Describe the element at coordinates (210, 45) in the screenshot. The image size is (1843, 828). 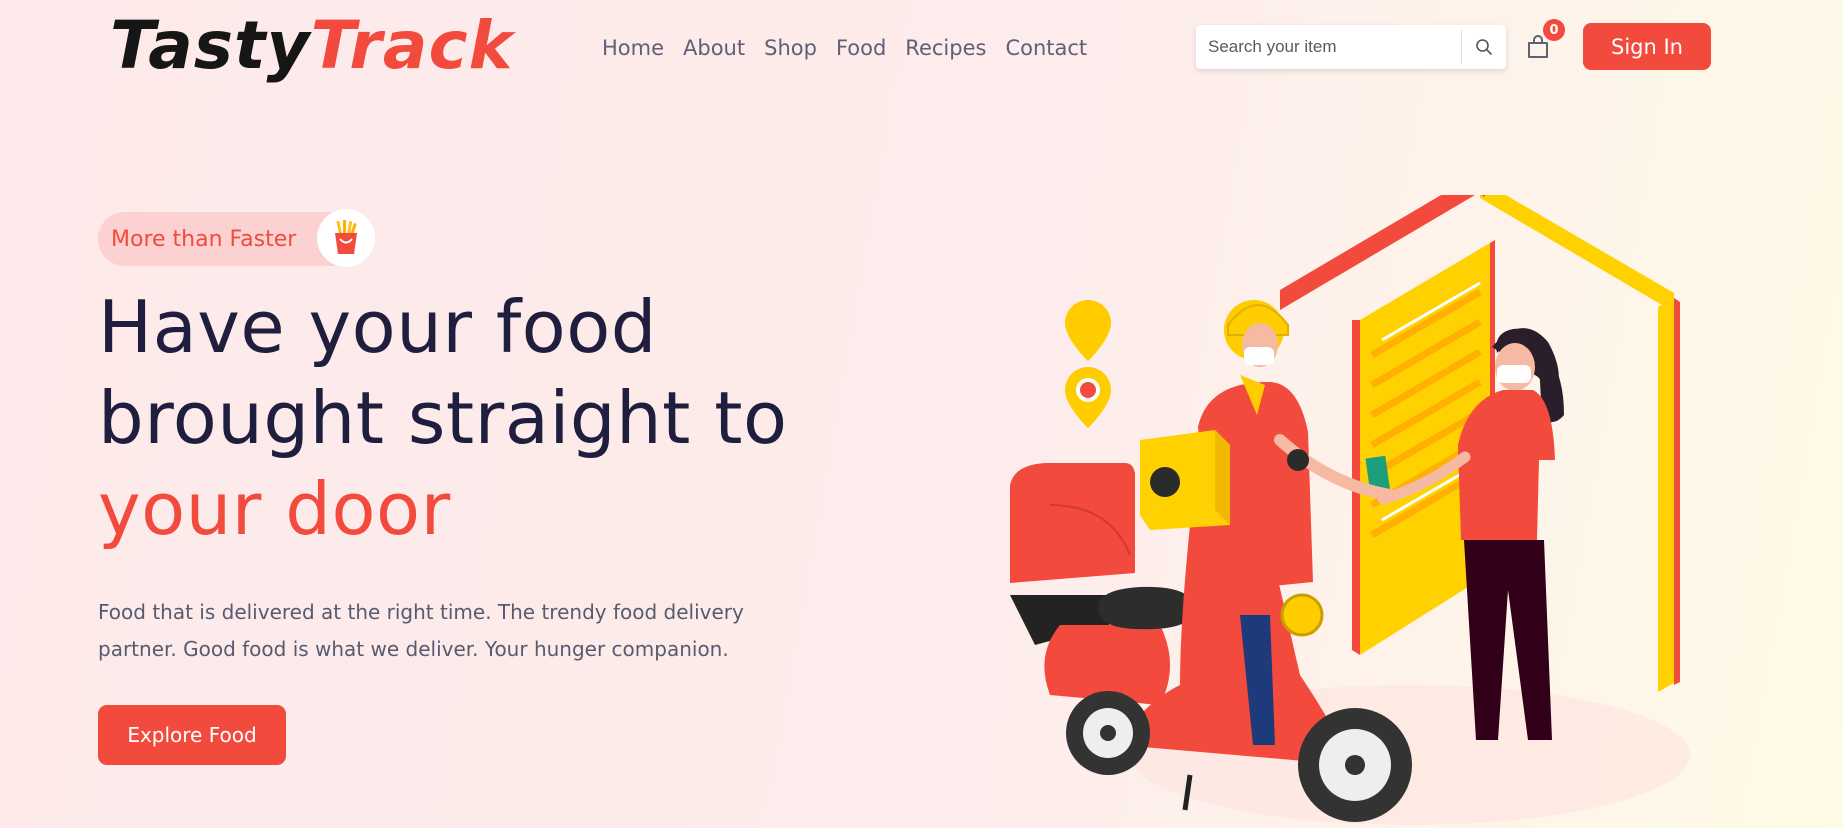
I see `logo-part-tasty: Tasty` at that location.